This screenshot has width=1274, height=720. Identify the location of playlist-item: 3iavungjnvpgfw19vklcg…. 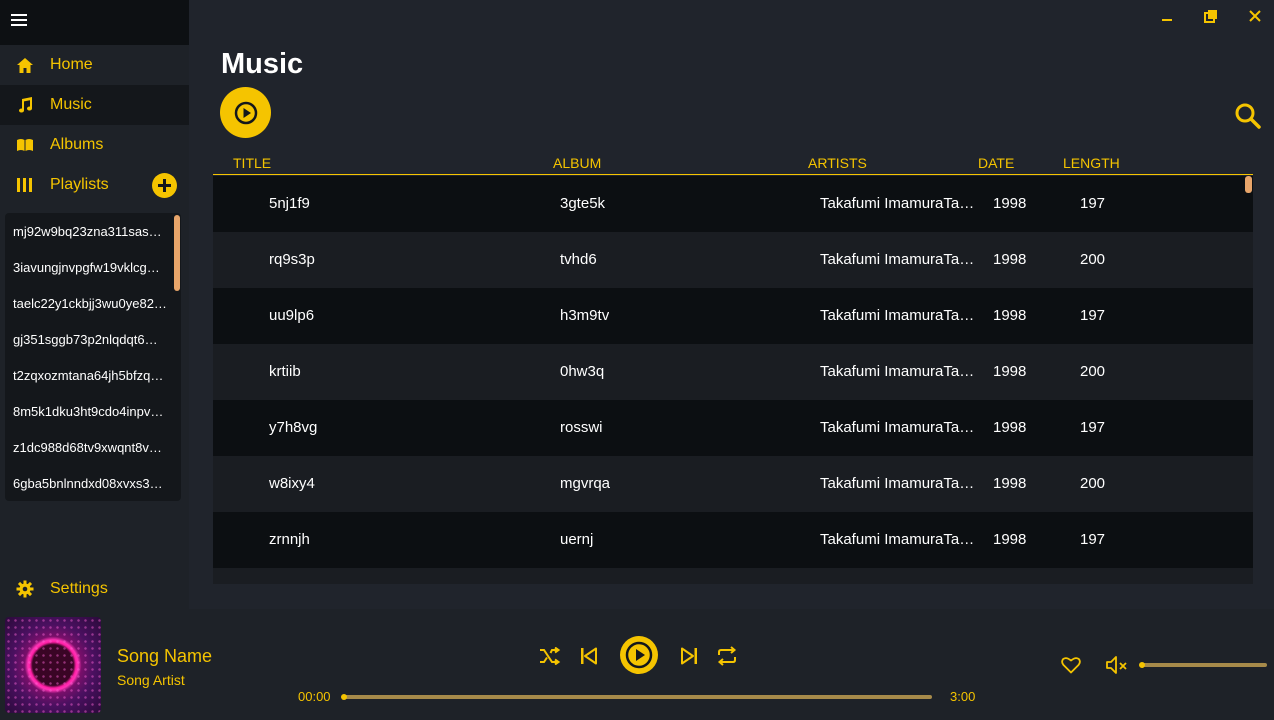
(93, 267).